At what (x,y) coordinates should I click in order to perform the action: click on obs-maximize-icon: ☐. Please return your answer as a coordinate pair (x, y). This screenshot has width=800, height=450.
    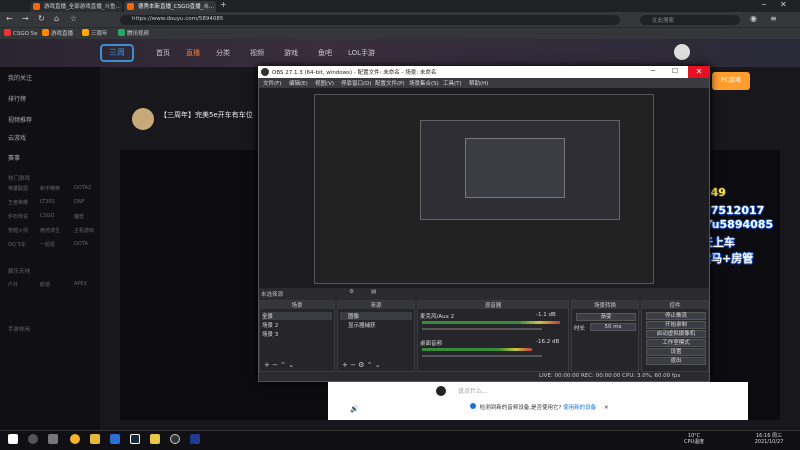
    Looking at the image, I should click on (675, 72).